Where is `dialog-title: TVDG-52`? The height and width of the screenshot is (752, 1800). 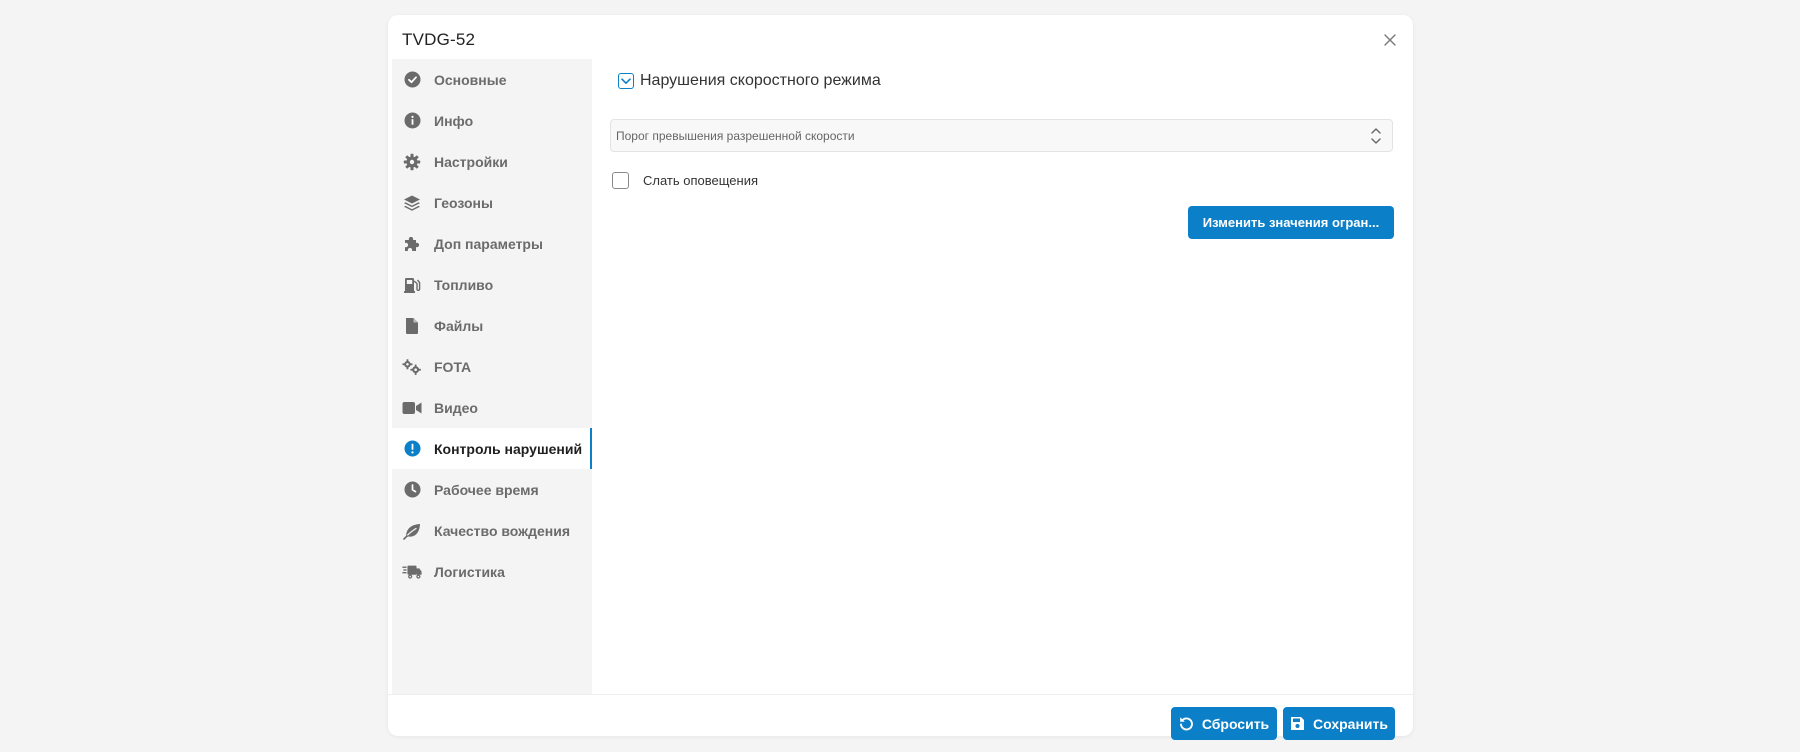 dialog-title: TVDG-52 is located at coordinates (439, 39).